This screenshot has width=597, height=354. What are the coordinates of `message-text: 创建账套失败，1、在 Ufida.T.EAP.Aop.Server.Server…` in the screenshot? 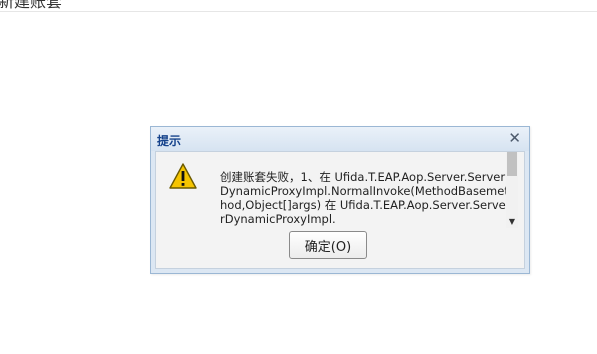 It's located at (364, 198).